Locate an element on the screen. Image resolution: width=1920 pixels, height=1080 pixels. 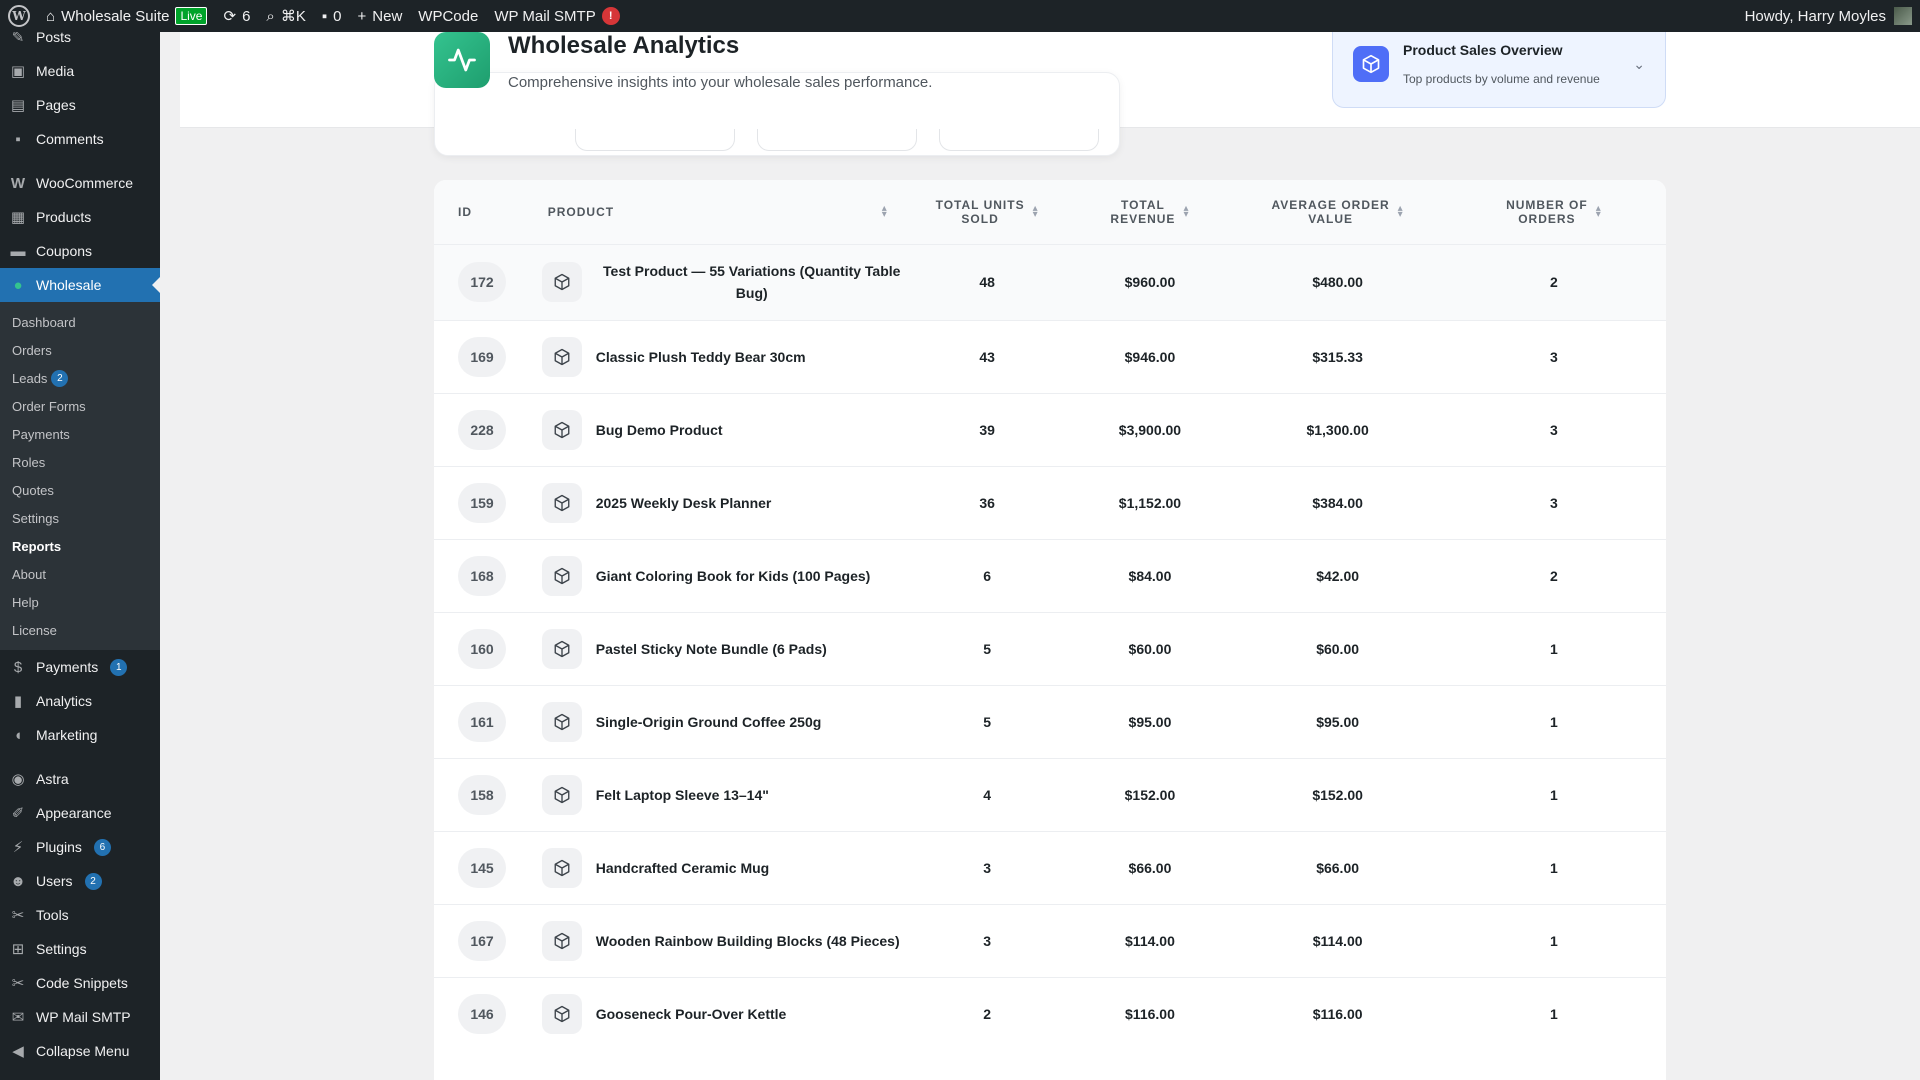
menu-wp-mail-smtp: ✉ WP Mail SMTP is located at coordinates (80, 1017).